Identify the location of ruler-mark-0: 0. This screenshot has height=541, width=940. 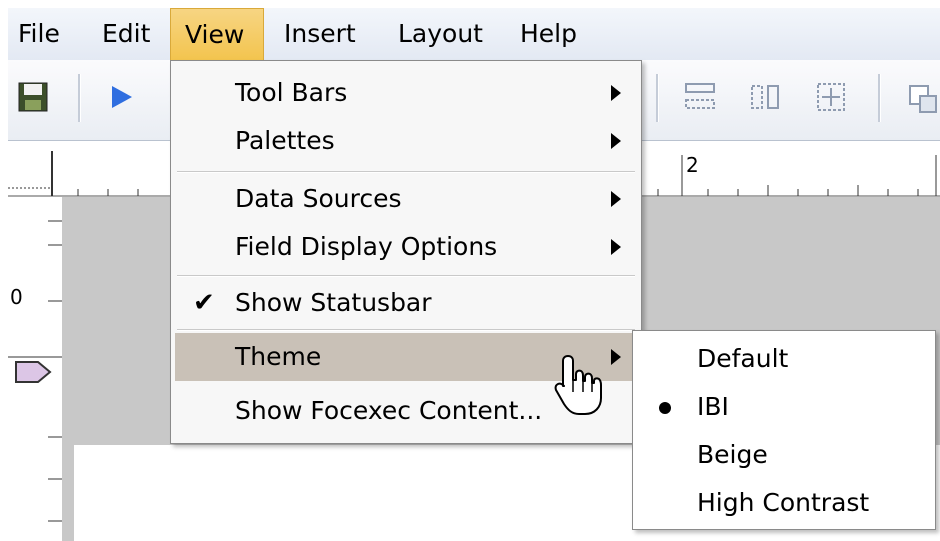
(16, 297).